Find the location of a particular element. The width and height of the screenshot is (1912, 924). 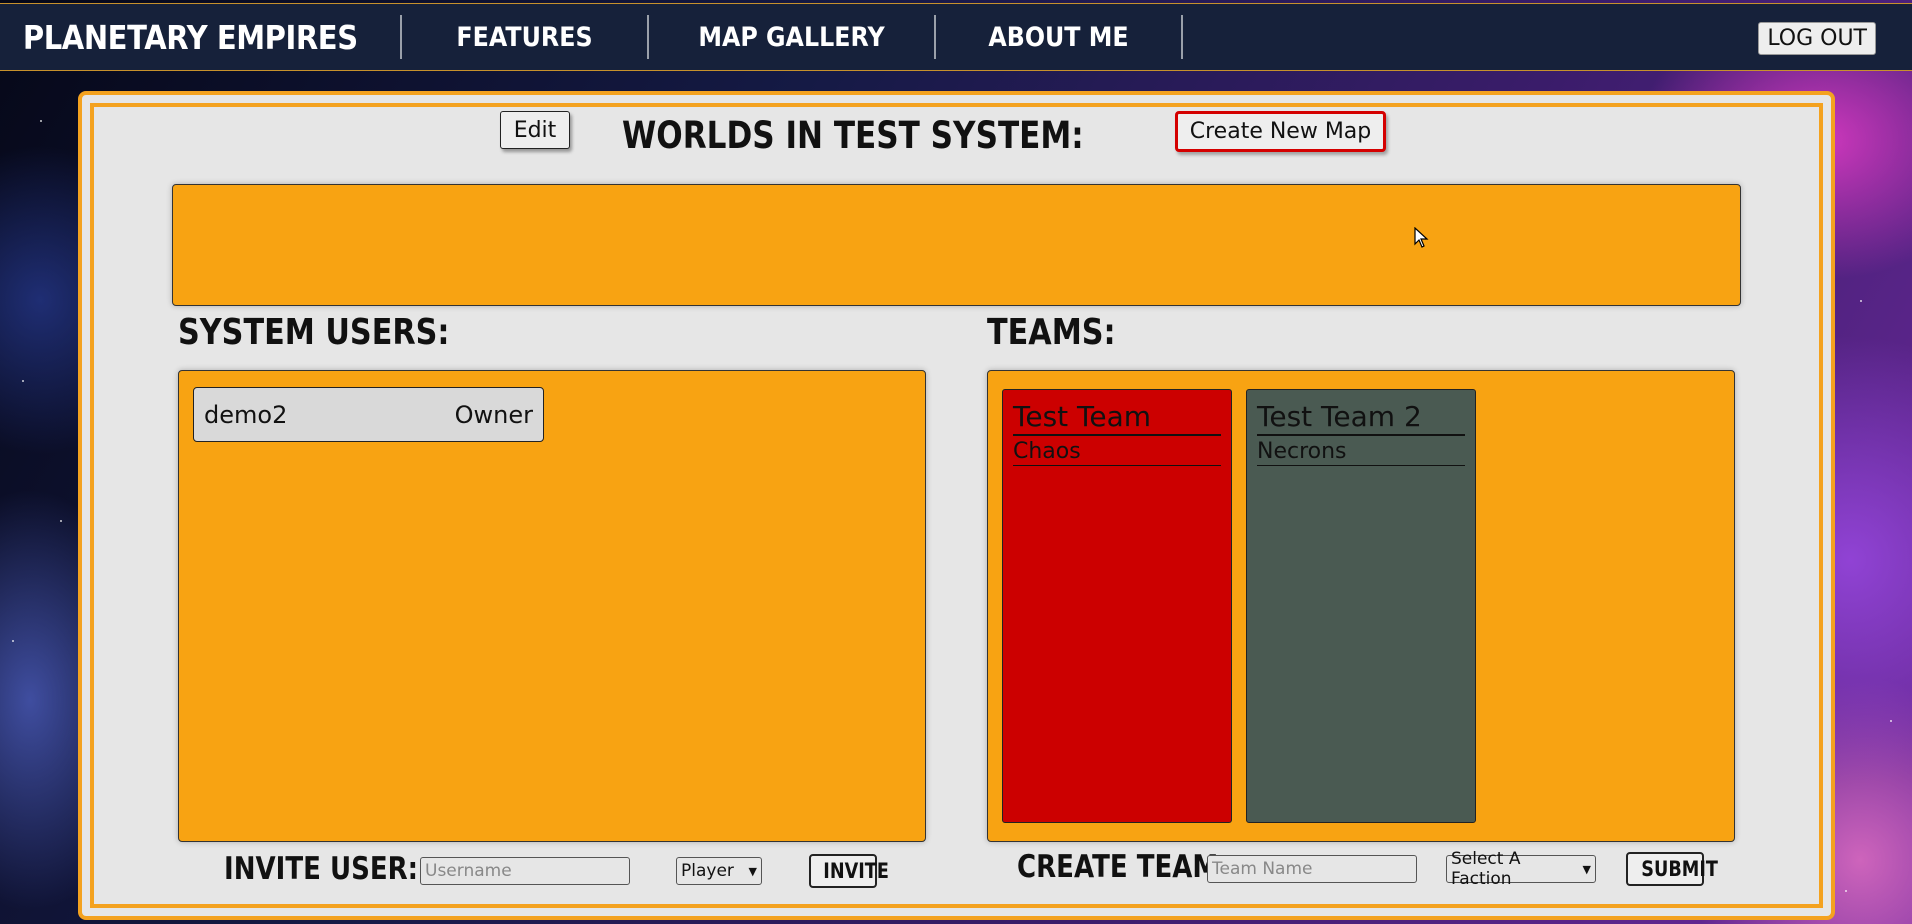

faction-select: Select A Faction ▼ is located at coordinates (1521, 869).